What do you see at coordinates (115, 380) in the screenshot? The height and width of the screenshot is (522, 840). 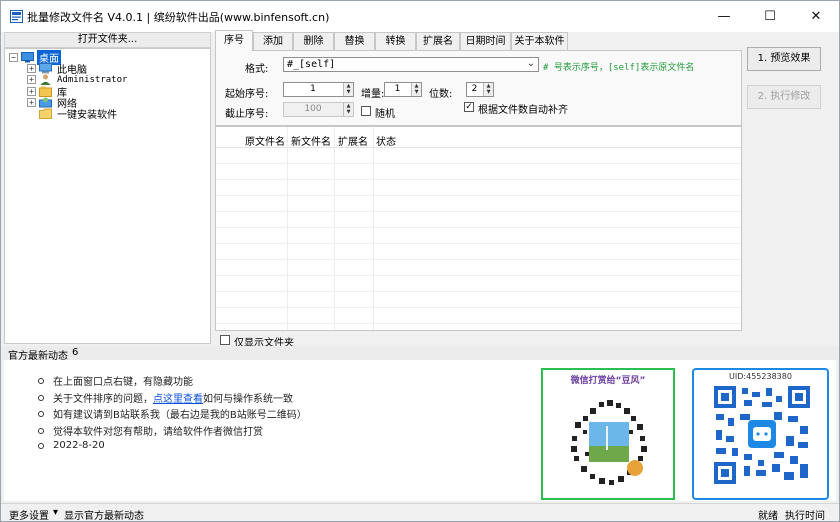 I see `news-item: 在上面窗口点右键，有隐藏功能` at bounding box center [115, 380].